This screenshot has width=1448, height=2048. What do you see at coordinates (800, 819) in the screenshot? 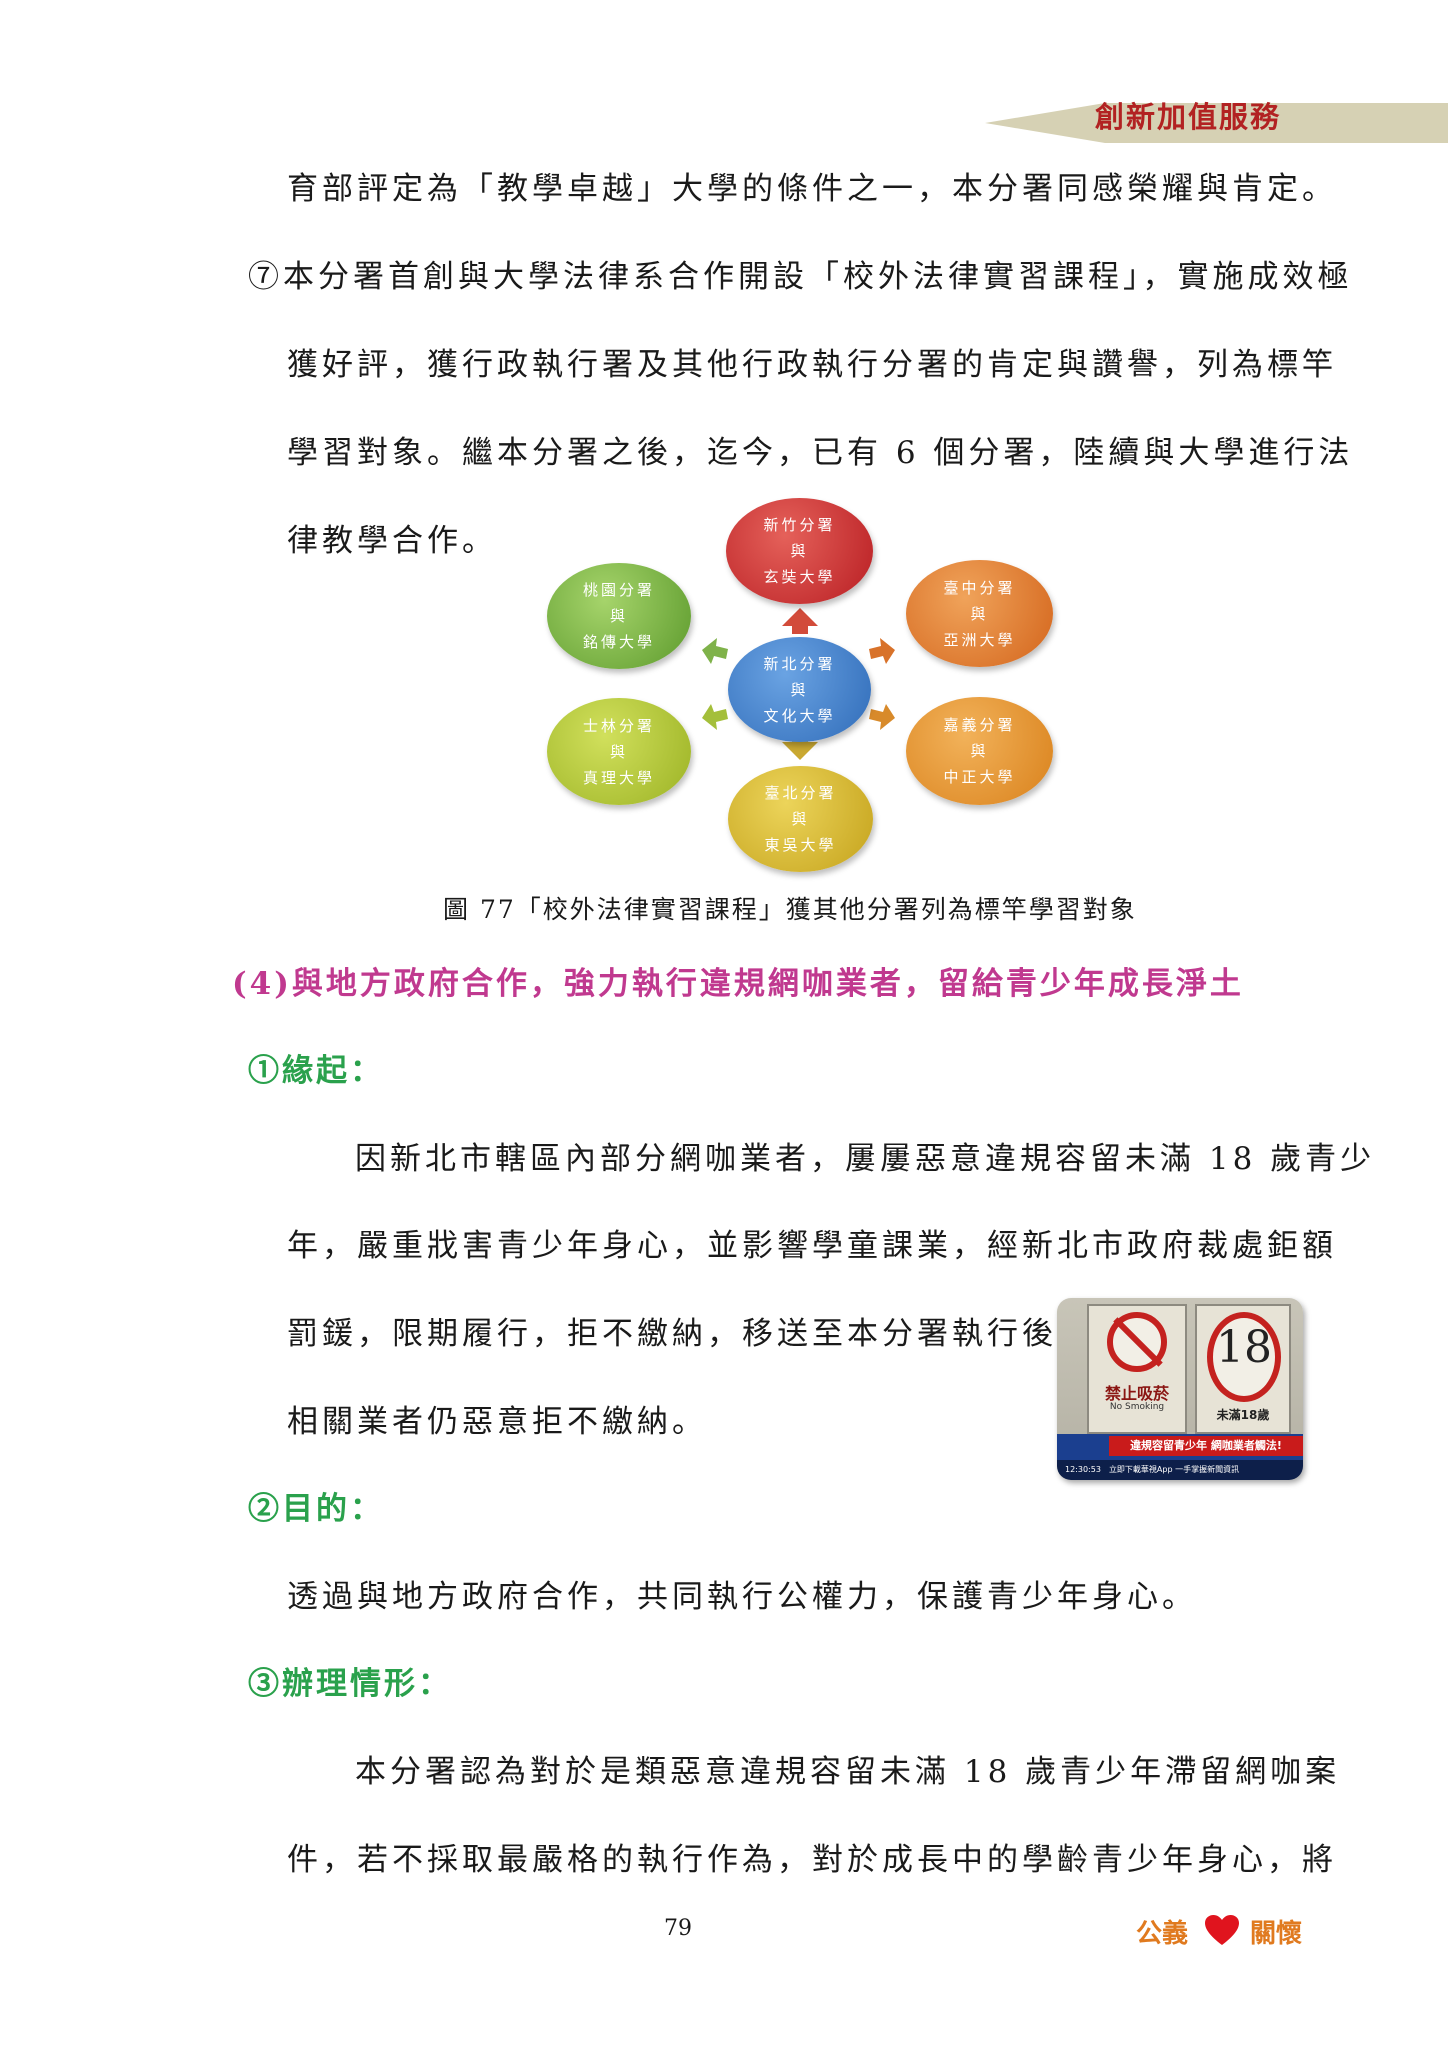
I see `diagram-node-bottom: 臺北分署與東吳大學` at bounding box center [800, 819].